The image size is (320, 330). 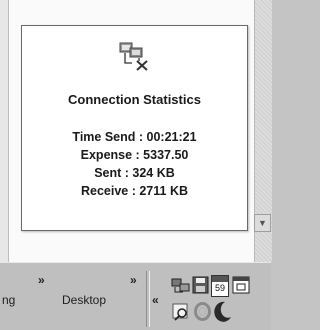 I want to click on popup-title: Connection Statistics, so click(x=134, y=99).